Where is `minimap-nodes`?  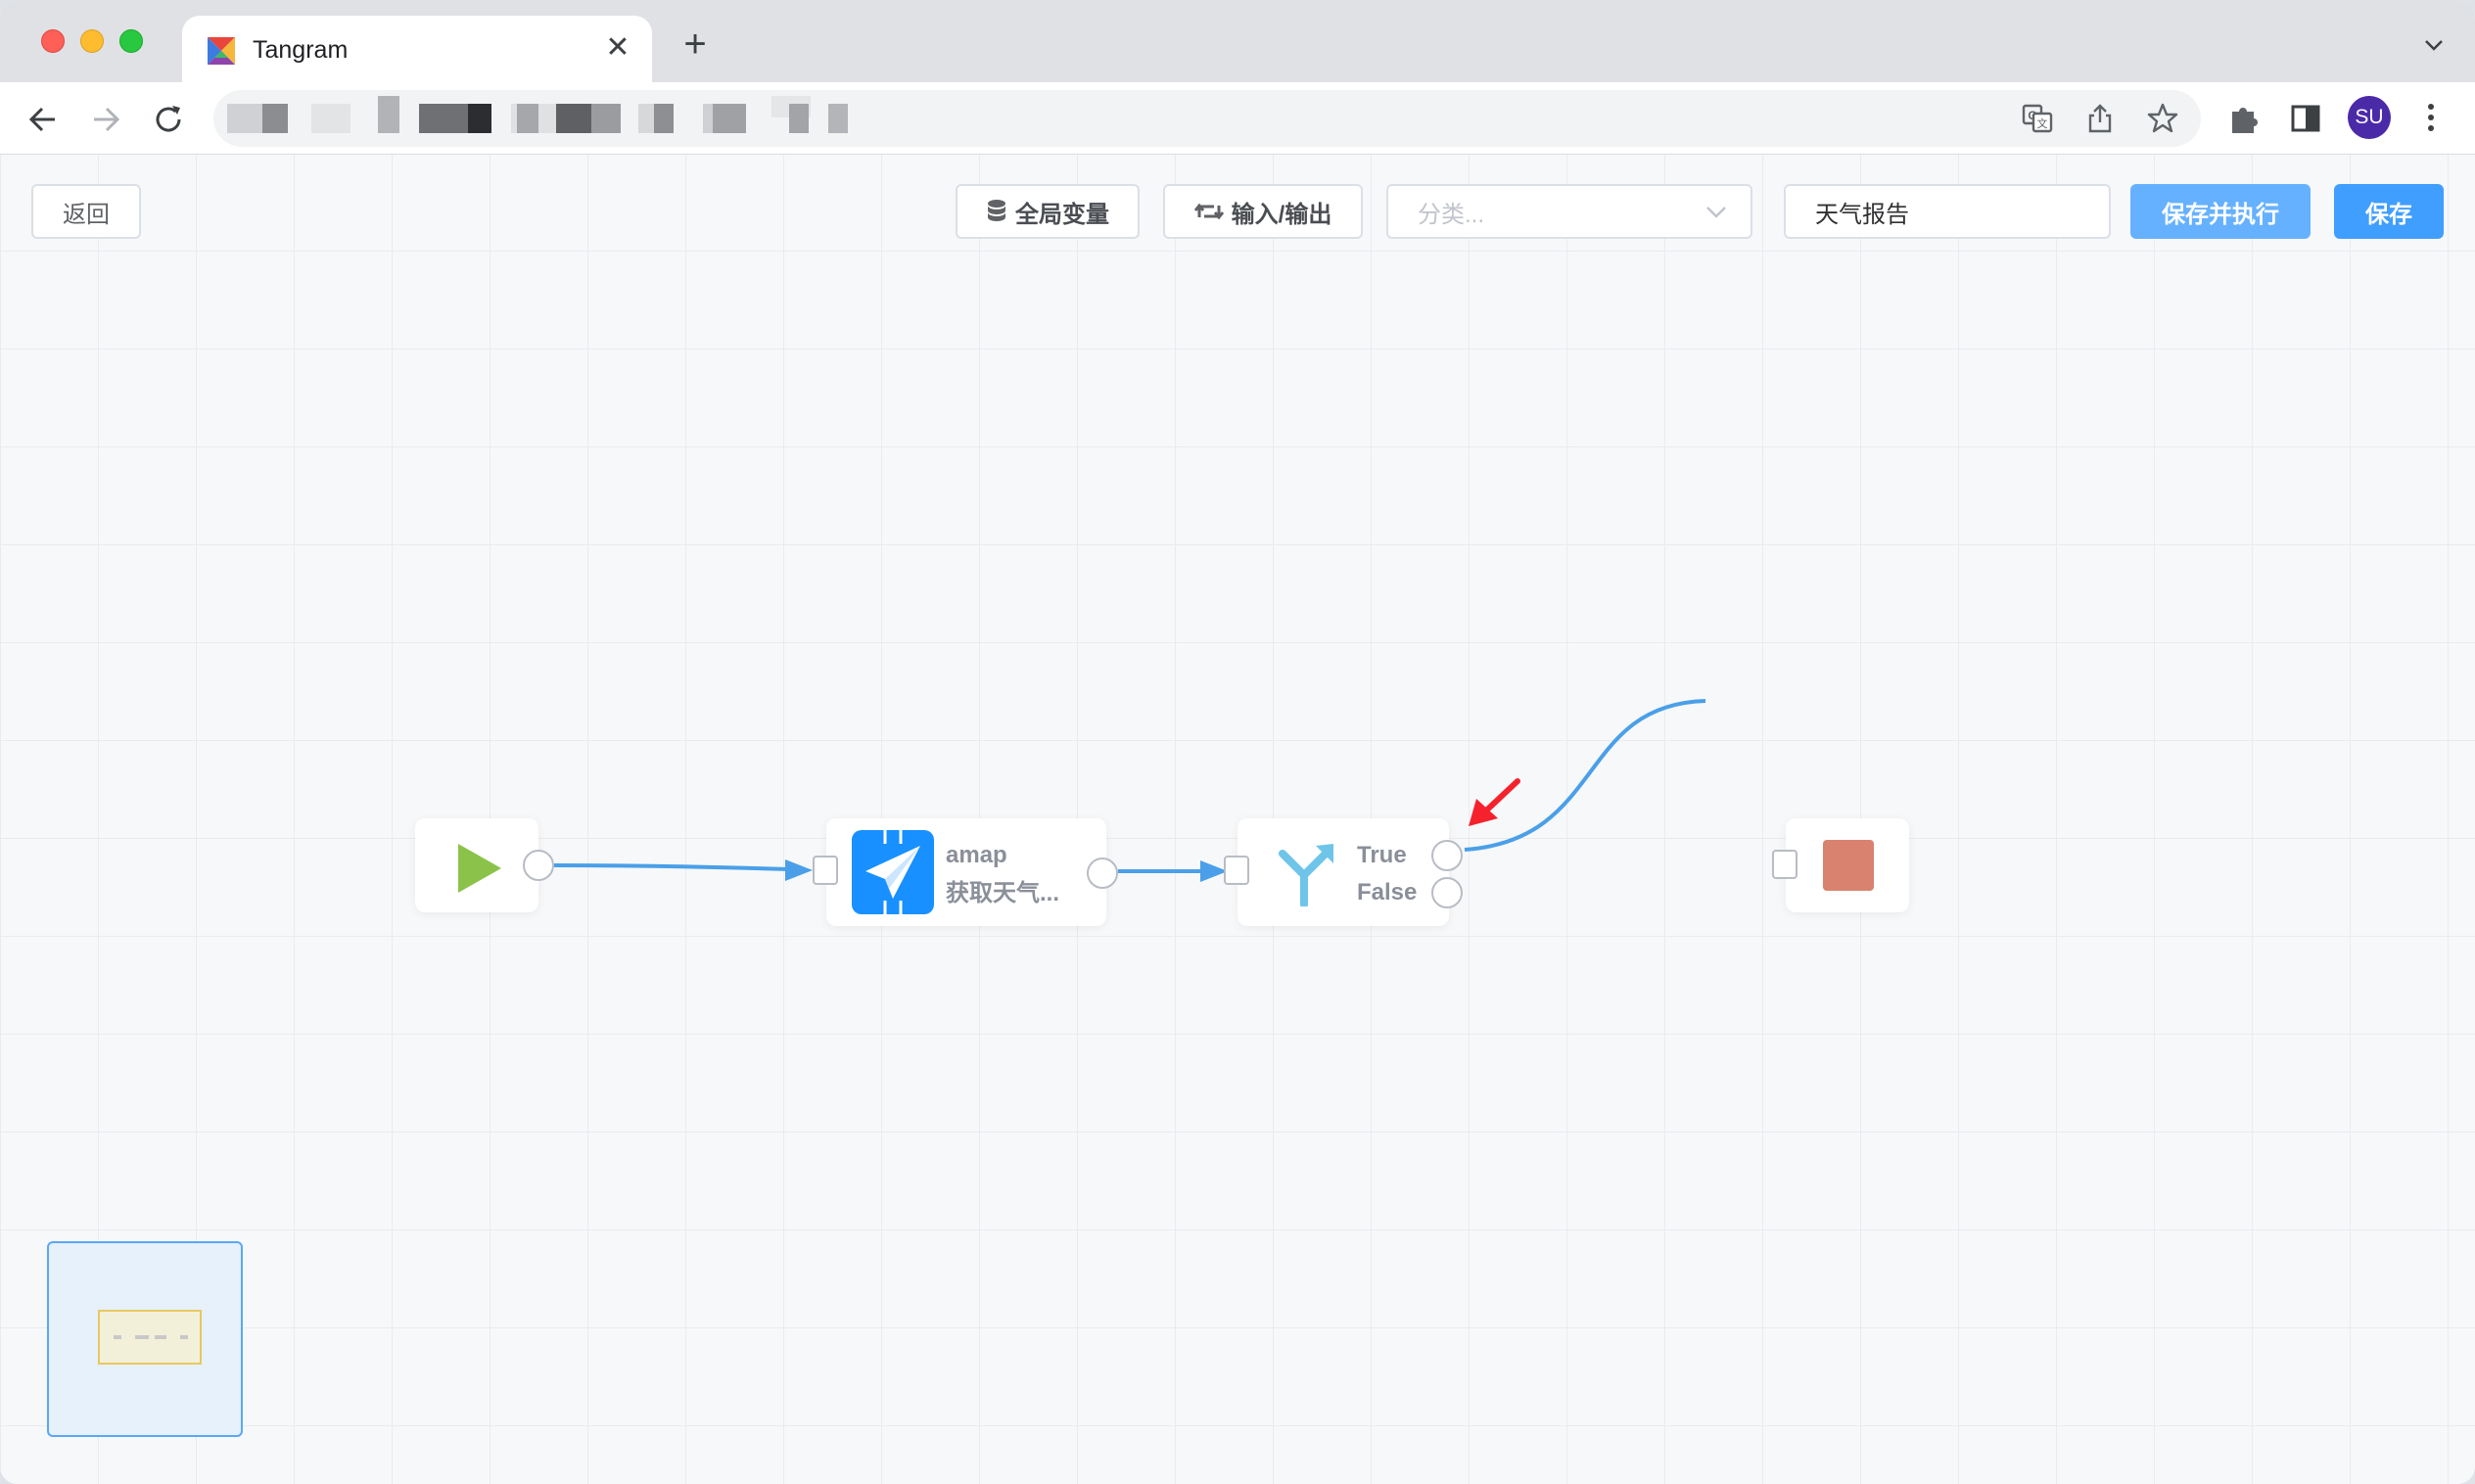
minimap-nodes is located at coordinates (151, 1337).